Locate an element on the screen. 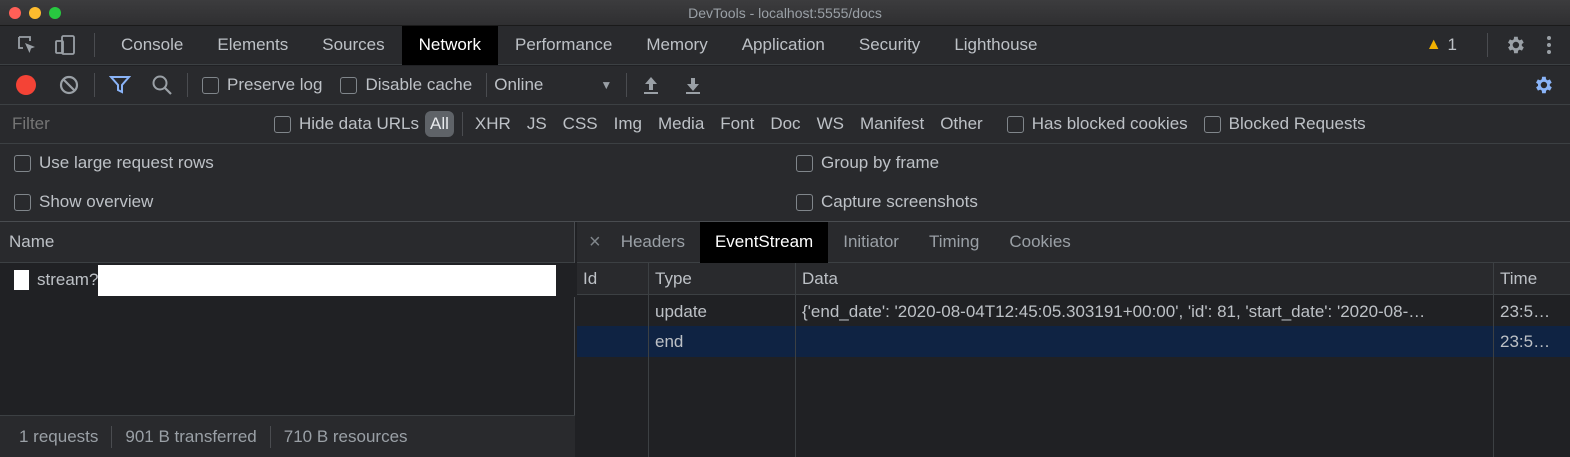  close-window-button is located at coordinates (15, 13).